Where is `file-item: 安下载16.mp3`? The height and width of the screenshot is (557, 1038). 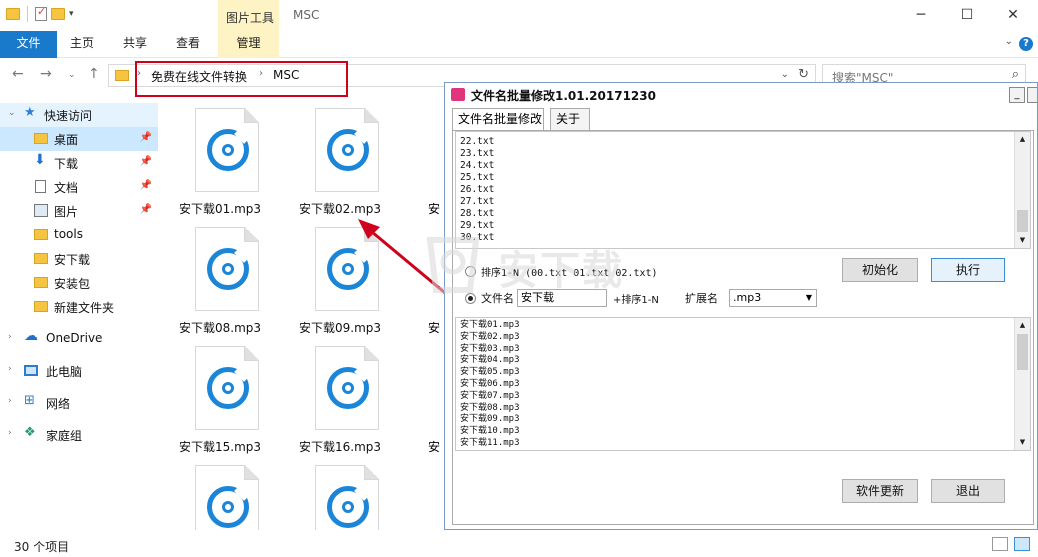
file-item: 安下载16.mp3 is located at coordinates (340, 397).